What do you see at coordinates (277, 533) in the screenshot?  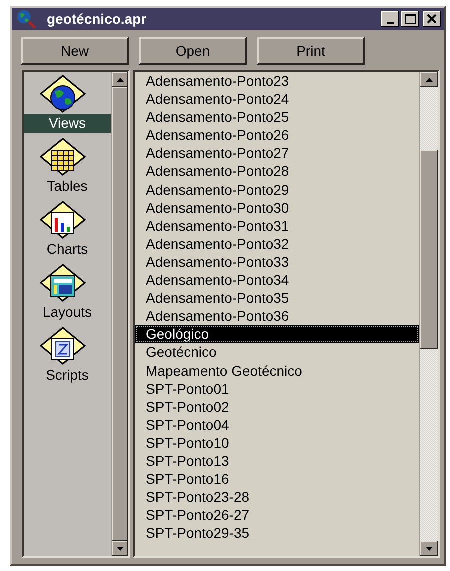 I see `list-item: SPT-Ponto29-35` at bounding box center [277, 533].